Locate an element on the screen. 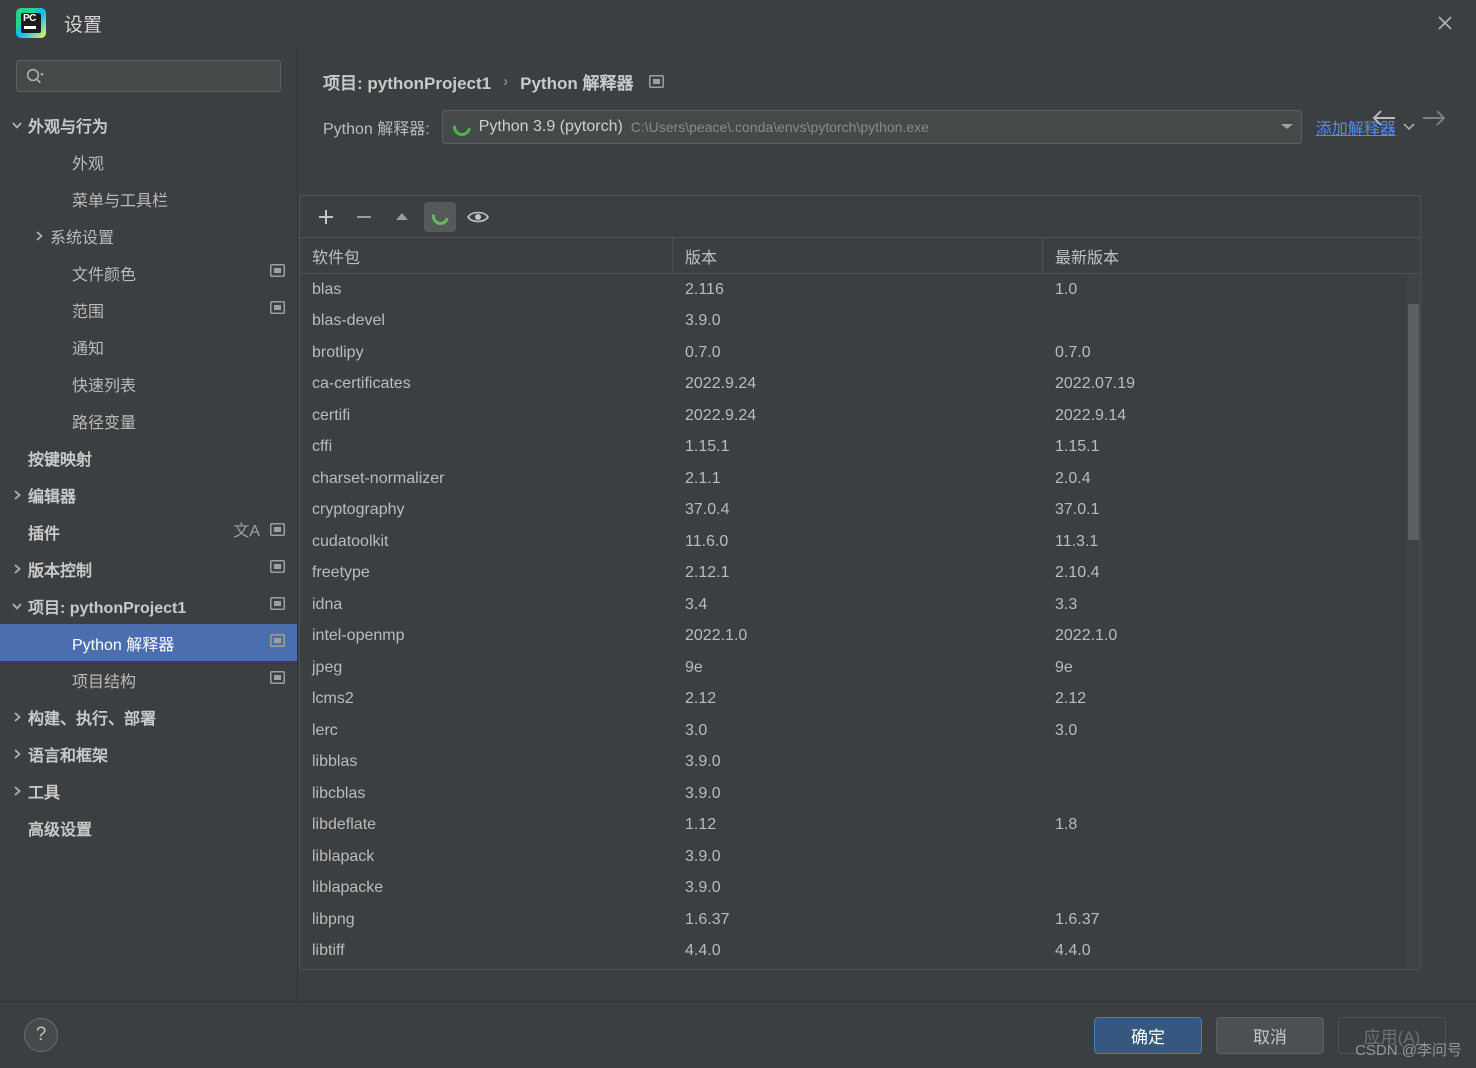 The width and height of the screenshot is (1476, 1068). sidebar-item-4: 文件颜色 is located at coordinates (148, 272).